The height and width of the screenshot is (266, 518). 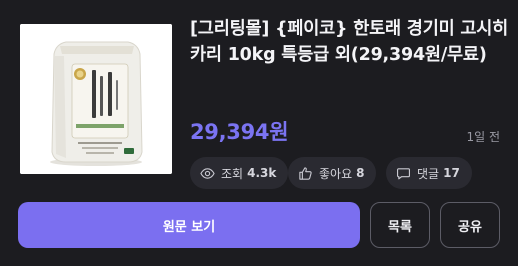 I want to click on likes-label: 좋아요, so click(x=336, y=173).